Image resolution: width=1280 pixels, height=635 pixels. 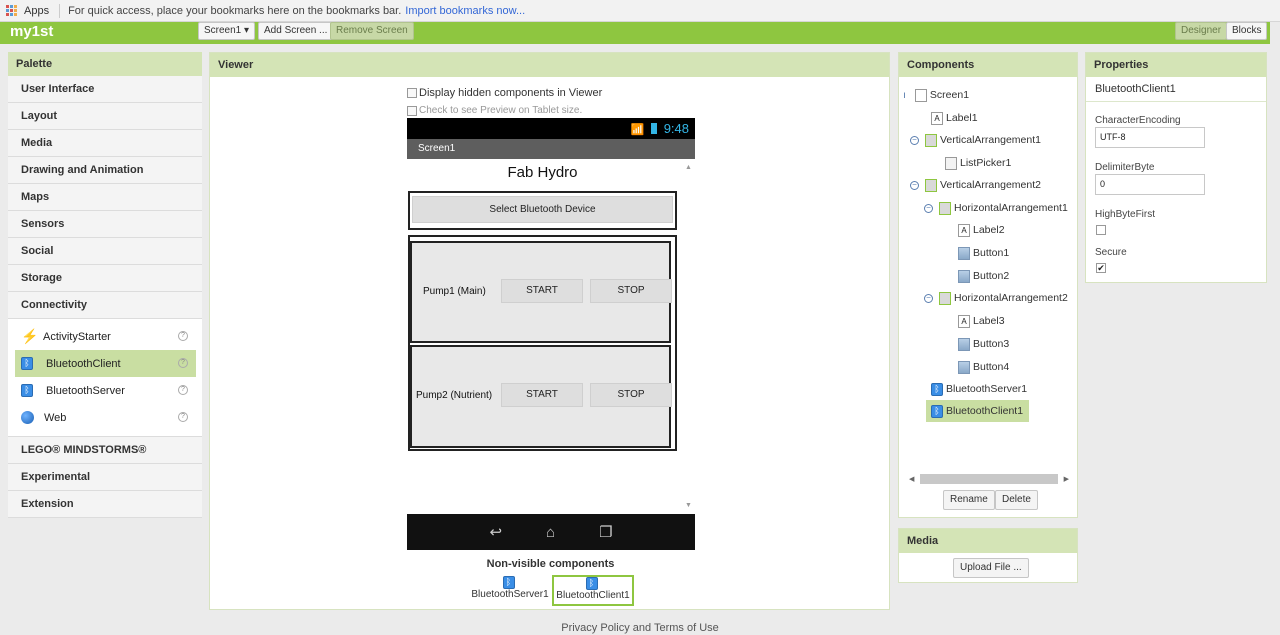 What do you see at coordinates (954, 118) in the screenshot?
I see `tree-item-label1: A Label1` at bounding box center [954, 118].